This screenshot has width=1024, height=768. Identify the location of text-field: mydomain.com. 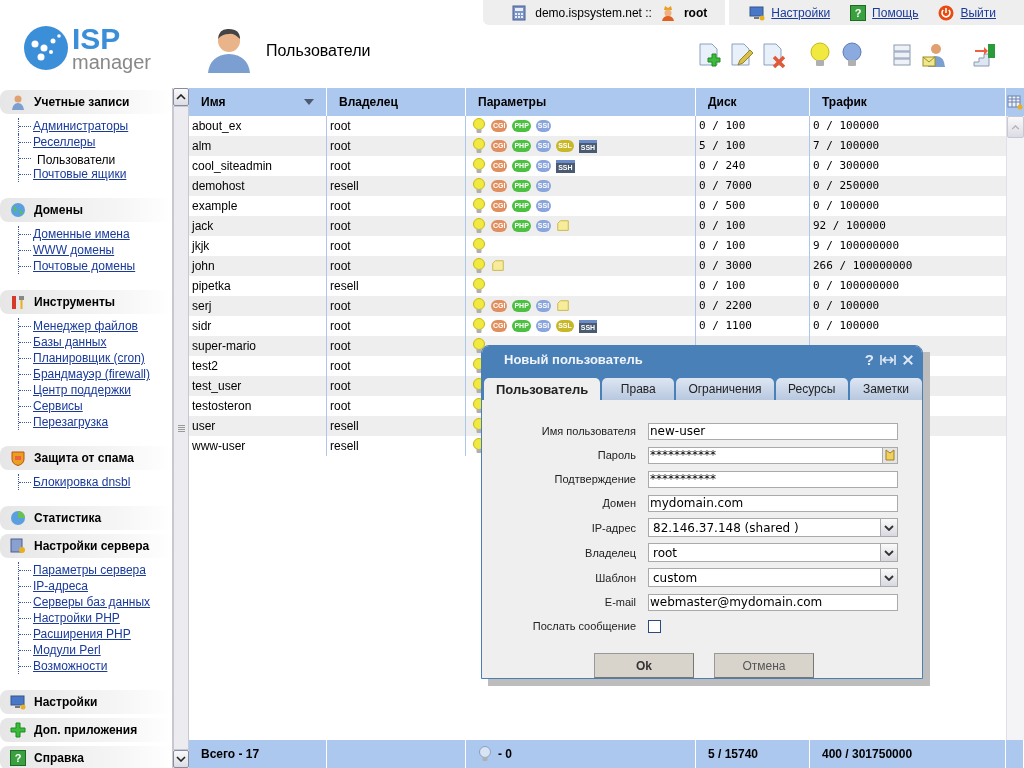
(773, 503).